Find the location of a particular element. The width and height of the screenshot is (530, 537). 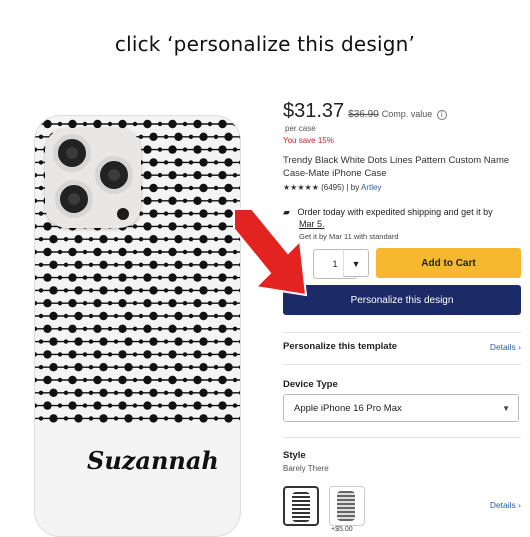

red-arrow-annotation is located at coordinates (270, 252).